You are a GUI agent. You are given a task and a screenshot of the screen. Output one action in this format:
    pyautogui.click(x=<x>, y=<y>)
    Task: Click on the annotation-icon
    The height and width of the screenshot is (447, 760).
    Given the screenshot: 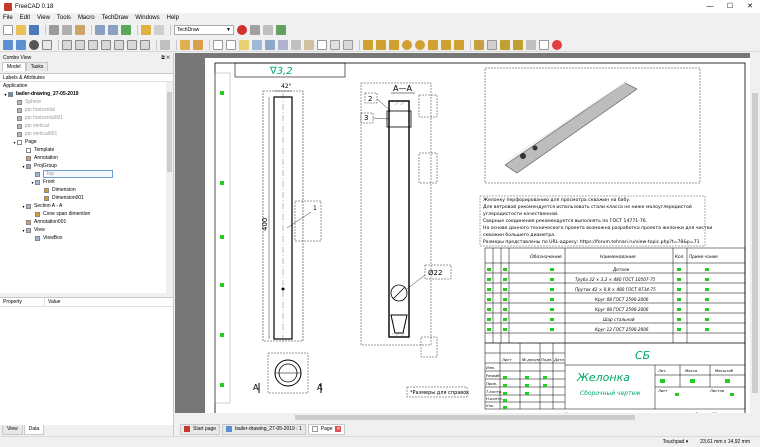 What is the action you would take?
    pyautogui.click(x=309, y=44)
    